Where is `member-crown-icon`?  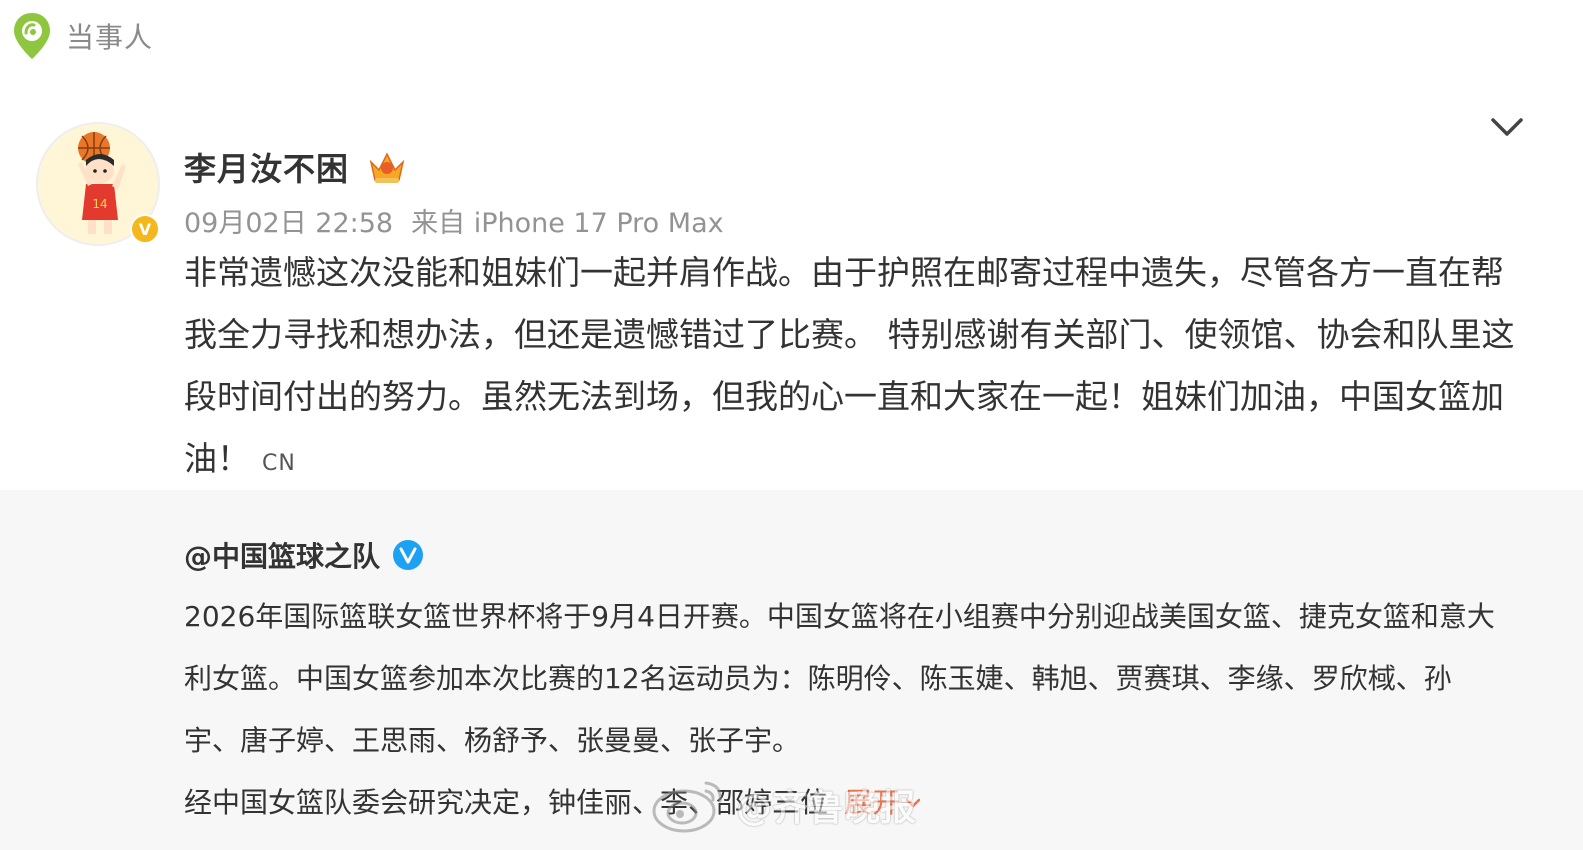
member-crown-icon is located at coordinates (387, 167).